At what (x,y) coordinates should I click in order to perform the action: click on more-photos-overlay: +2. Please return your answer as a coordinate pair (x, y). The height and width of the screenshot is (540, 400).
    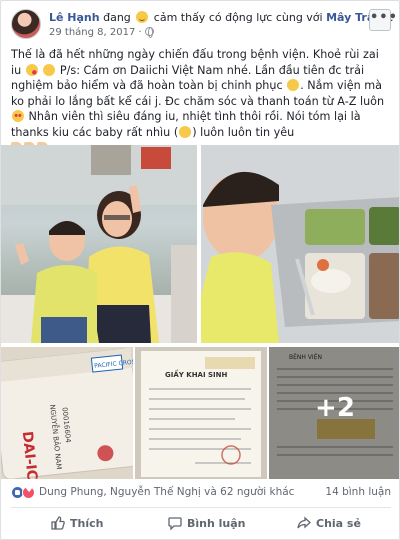
    Looking at the image, I should click on (334, 413).